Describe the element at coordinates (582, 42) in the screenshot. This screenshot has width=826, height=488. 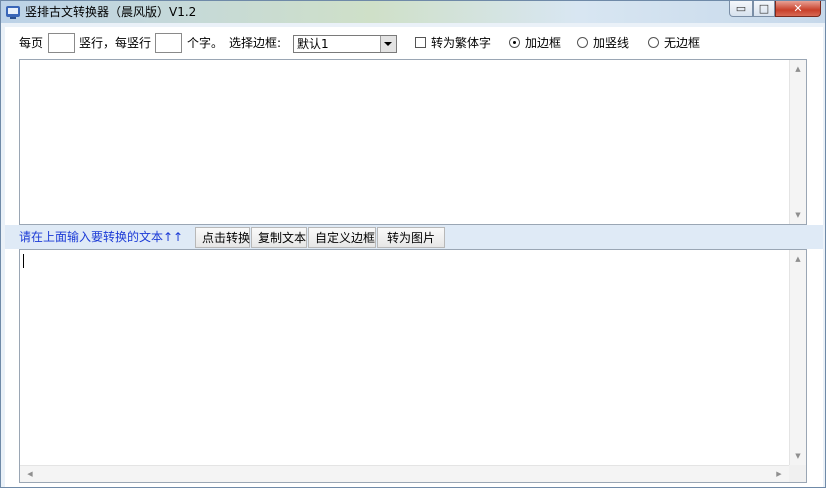
I see `radio-add-lines` at that location.